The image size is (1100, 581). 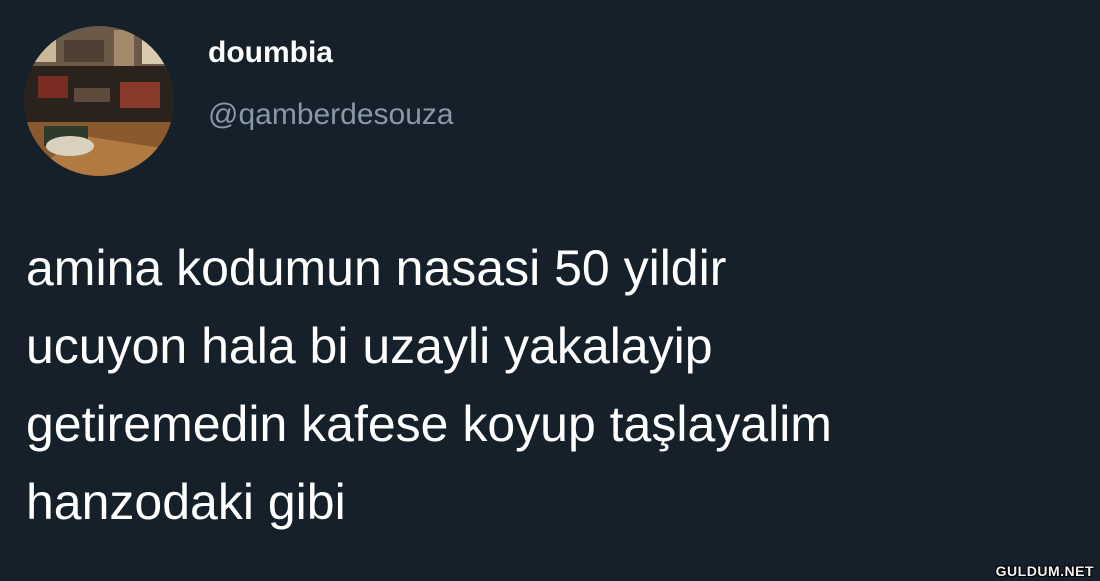 I want to click on avatar-photo-icon, so click(x=99, y=101).